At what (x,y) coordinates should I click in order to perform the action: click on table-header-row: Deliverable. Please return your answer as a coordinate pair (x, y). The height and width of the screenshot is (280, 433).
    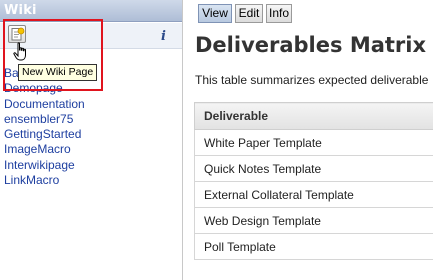
    Looking at the image, I should click on (313, 116).